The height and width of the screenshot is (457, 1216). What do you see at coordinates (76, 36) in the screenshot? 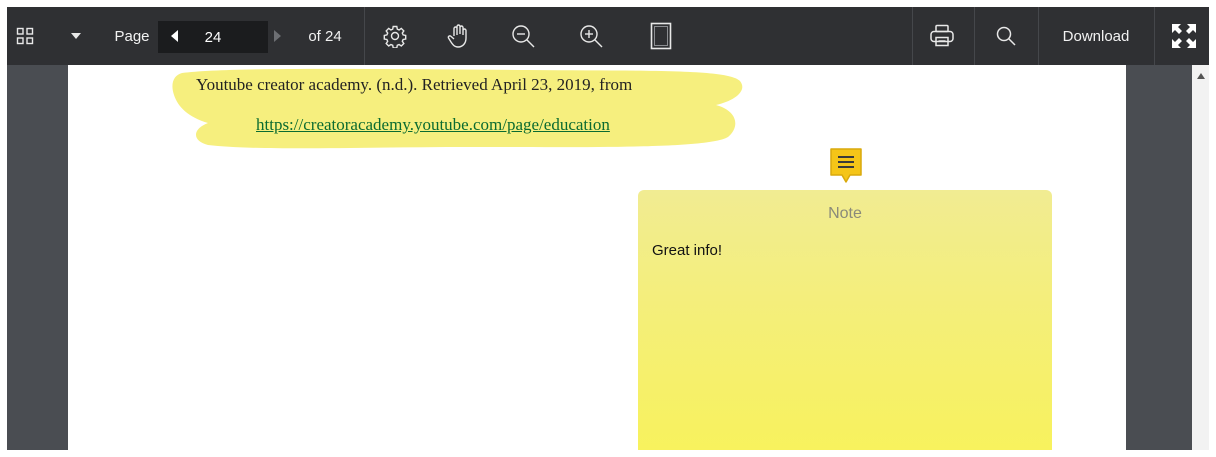
I see `dropdown-arrow-icon` at bounding box center [76, 36].